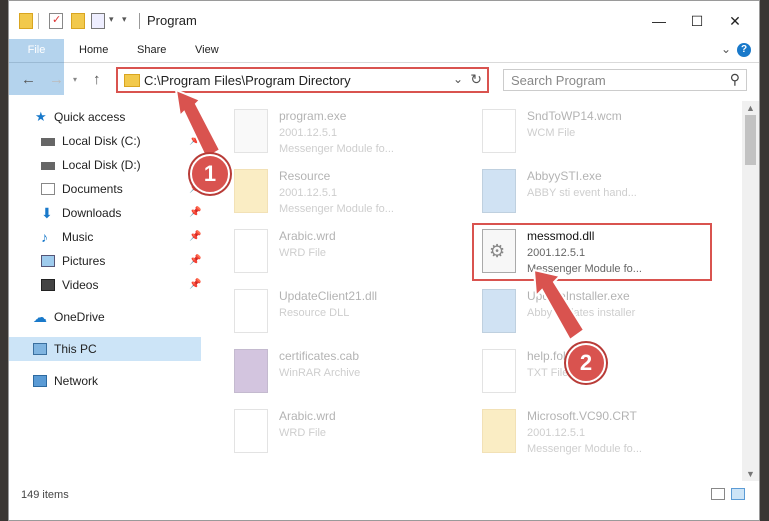  What do you see at coordinates (564, 176) in the screenshot?
I see `file-name: AbbyySTI.exe` at bounding box center [564, 176].